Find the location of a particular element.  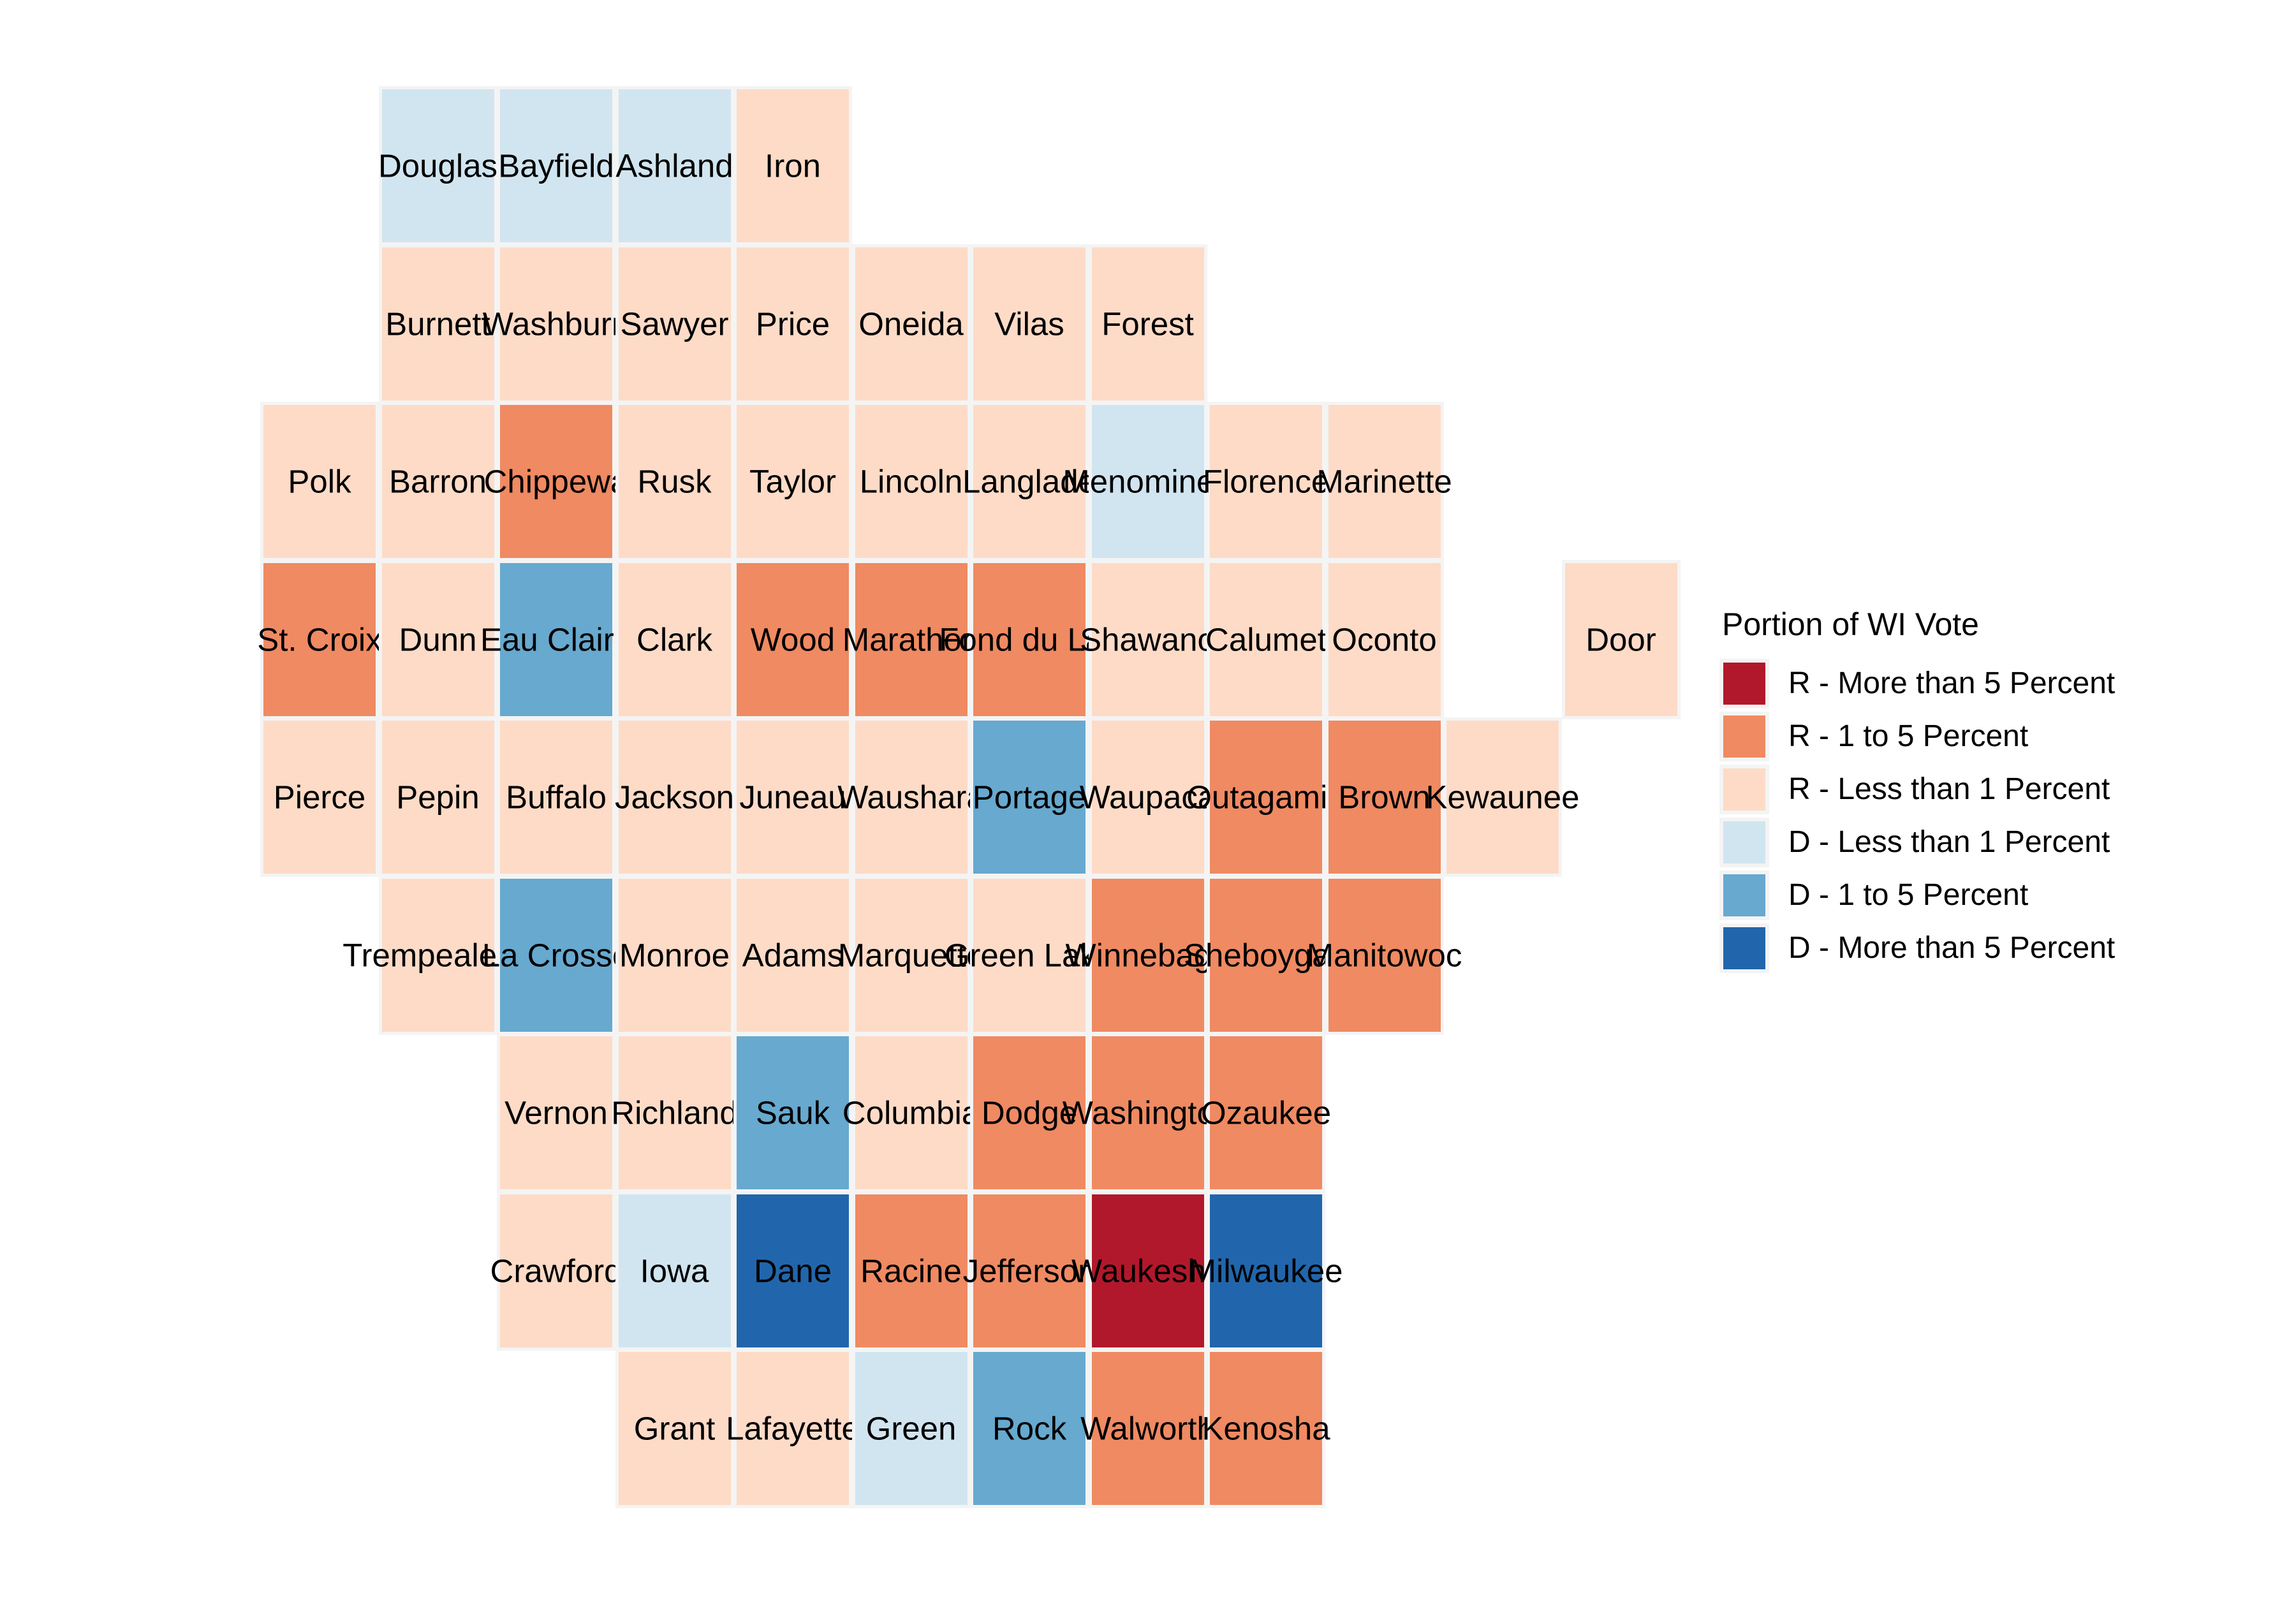

county-tile-label: Portage is located at coordinates (1029, 797).